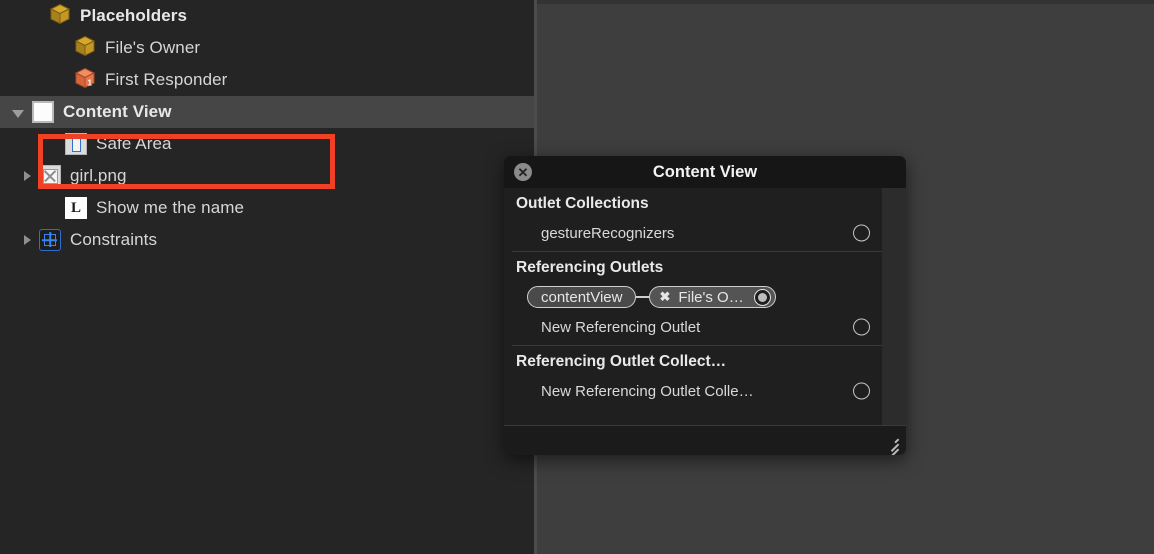 Image resolution: width=1154 pixels, height=554 pixels. What do you see at coordinates (582, 203) in the screenshot?
I see `section-heading: Outlet Collections` at bounding box center [582, 203].